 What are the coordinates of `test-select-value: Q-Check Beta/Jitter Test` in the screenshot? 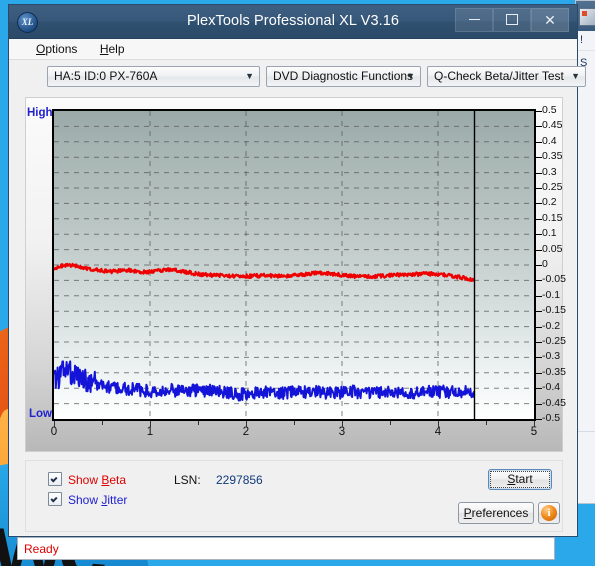 It's located at (499, 76).